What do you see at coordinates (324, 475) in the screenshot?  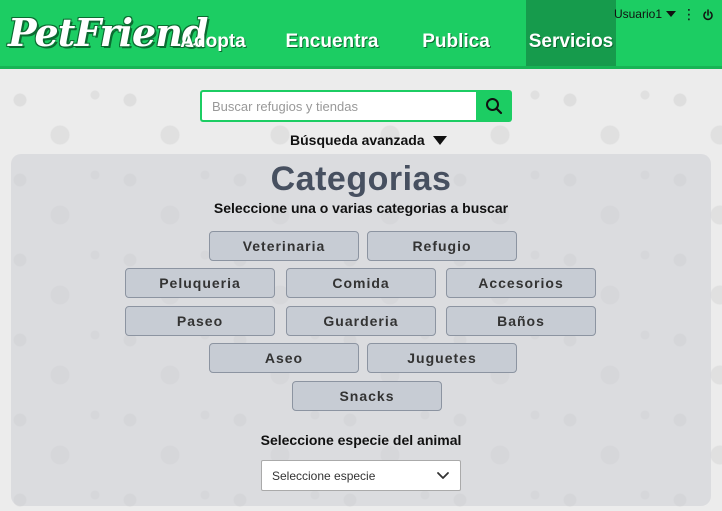 I see `species-selected-value: Seleccione especie` at bounding box center [324, 475].